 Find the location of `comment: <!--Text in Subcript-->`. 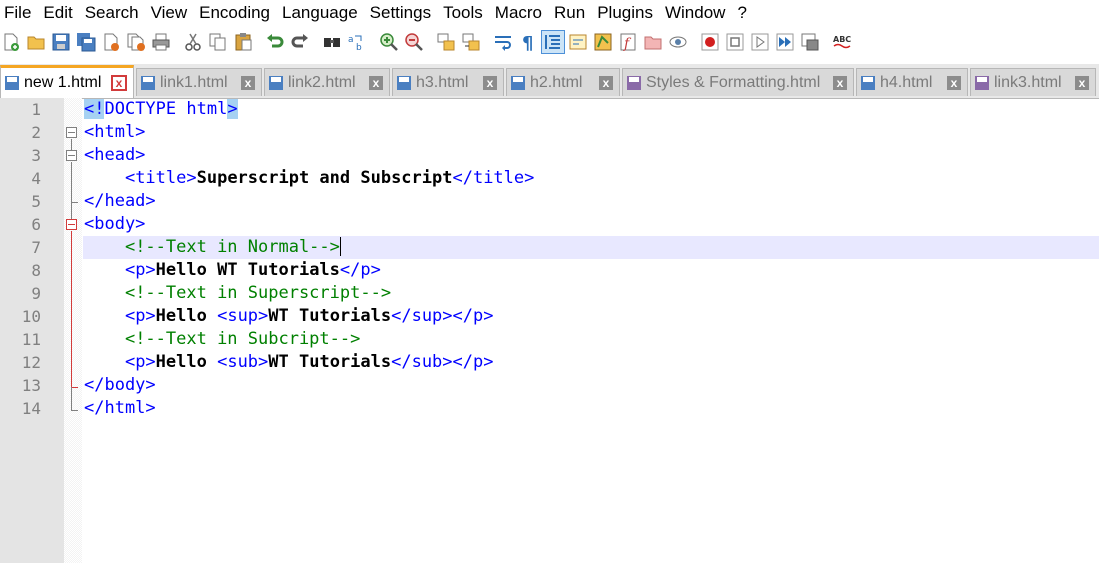

comment: <!--Text in Subcript--> is located at coordinates (242, 339).